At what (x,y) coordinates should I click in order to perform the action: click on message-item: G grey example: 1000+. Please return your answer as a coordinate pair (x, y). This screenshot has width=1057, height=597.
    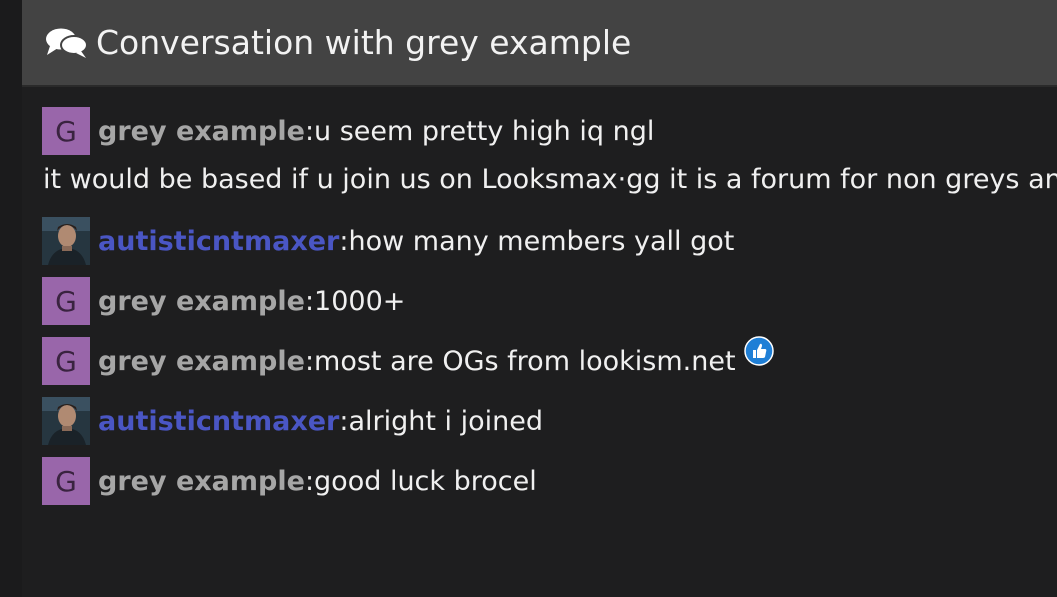
    Looking at the image, I should click on (549, 307).